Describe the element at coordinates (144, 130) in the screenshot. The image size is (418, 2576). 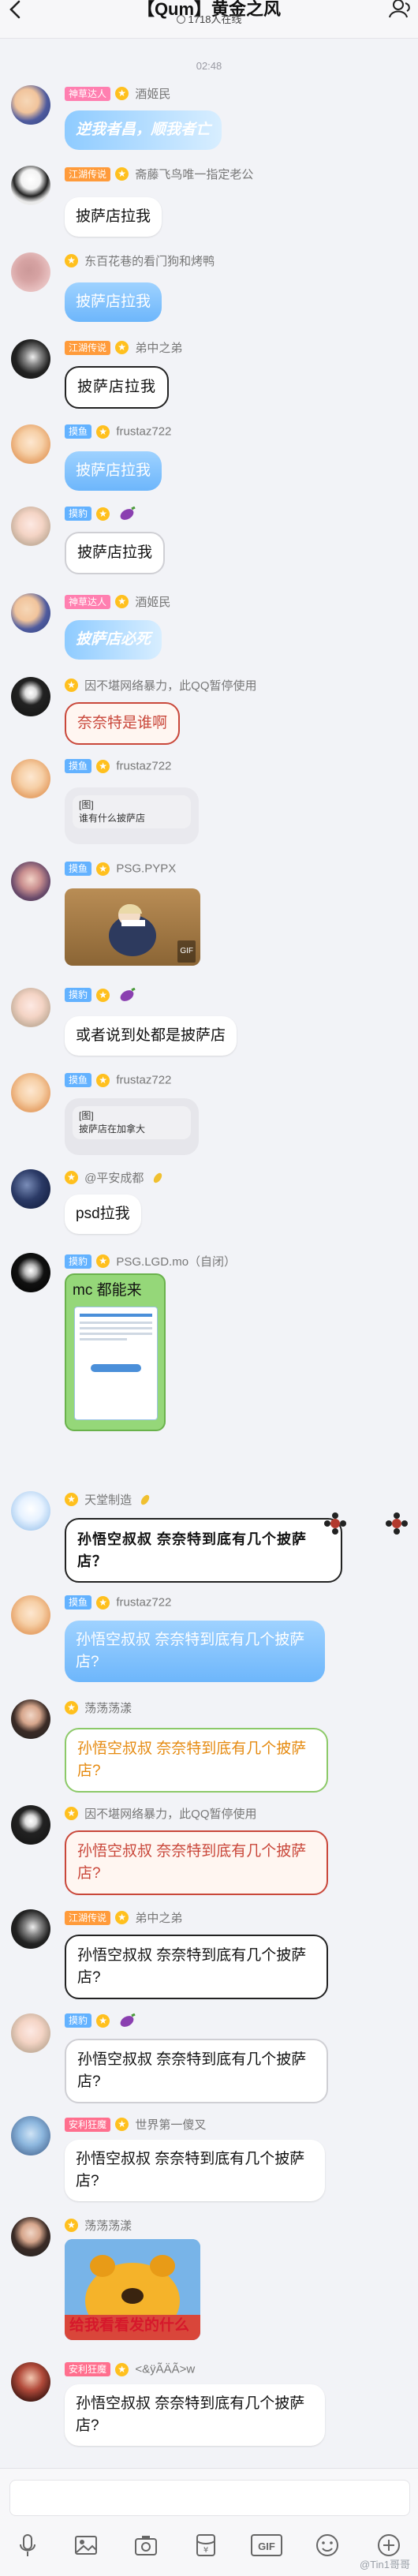
I see `message-bubble: 逆我者昌，顺我者亡` at that location.